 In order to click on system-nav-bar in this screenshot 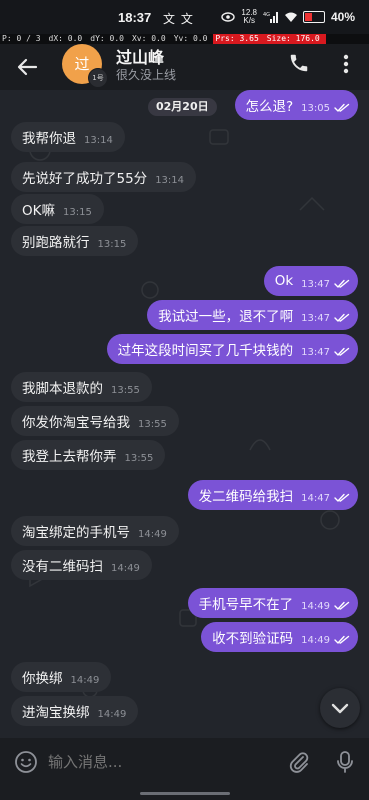, I will do `click(184, 793)`.